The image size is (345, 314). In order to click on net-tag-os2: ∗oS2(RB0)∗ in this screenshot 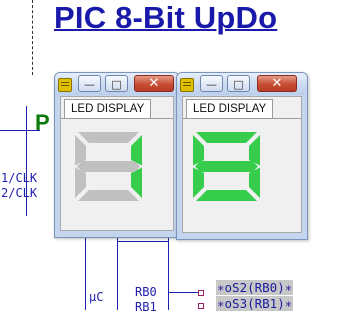, I will do `click(255, 287)`.